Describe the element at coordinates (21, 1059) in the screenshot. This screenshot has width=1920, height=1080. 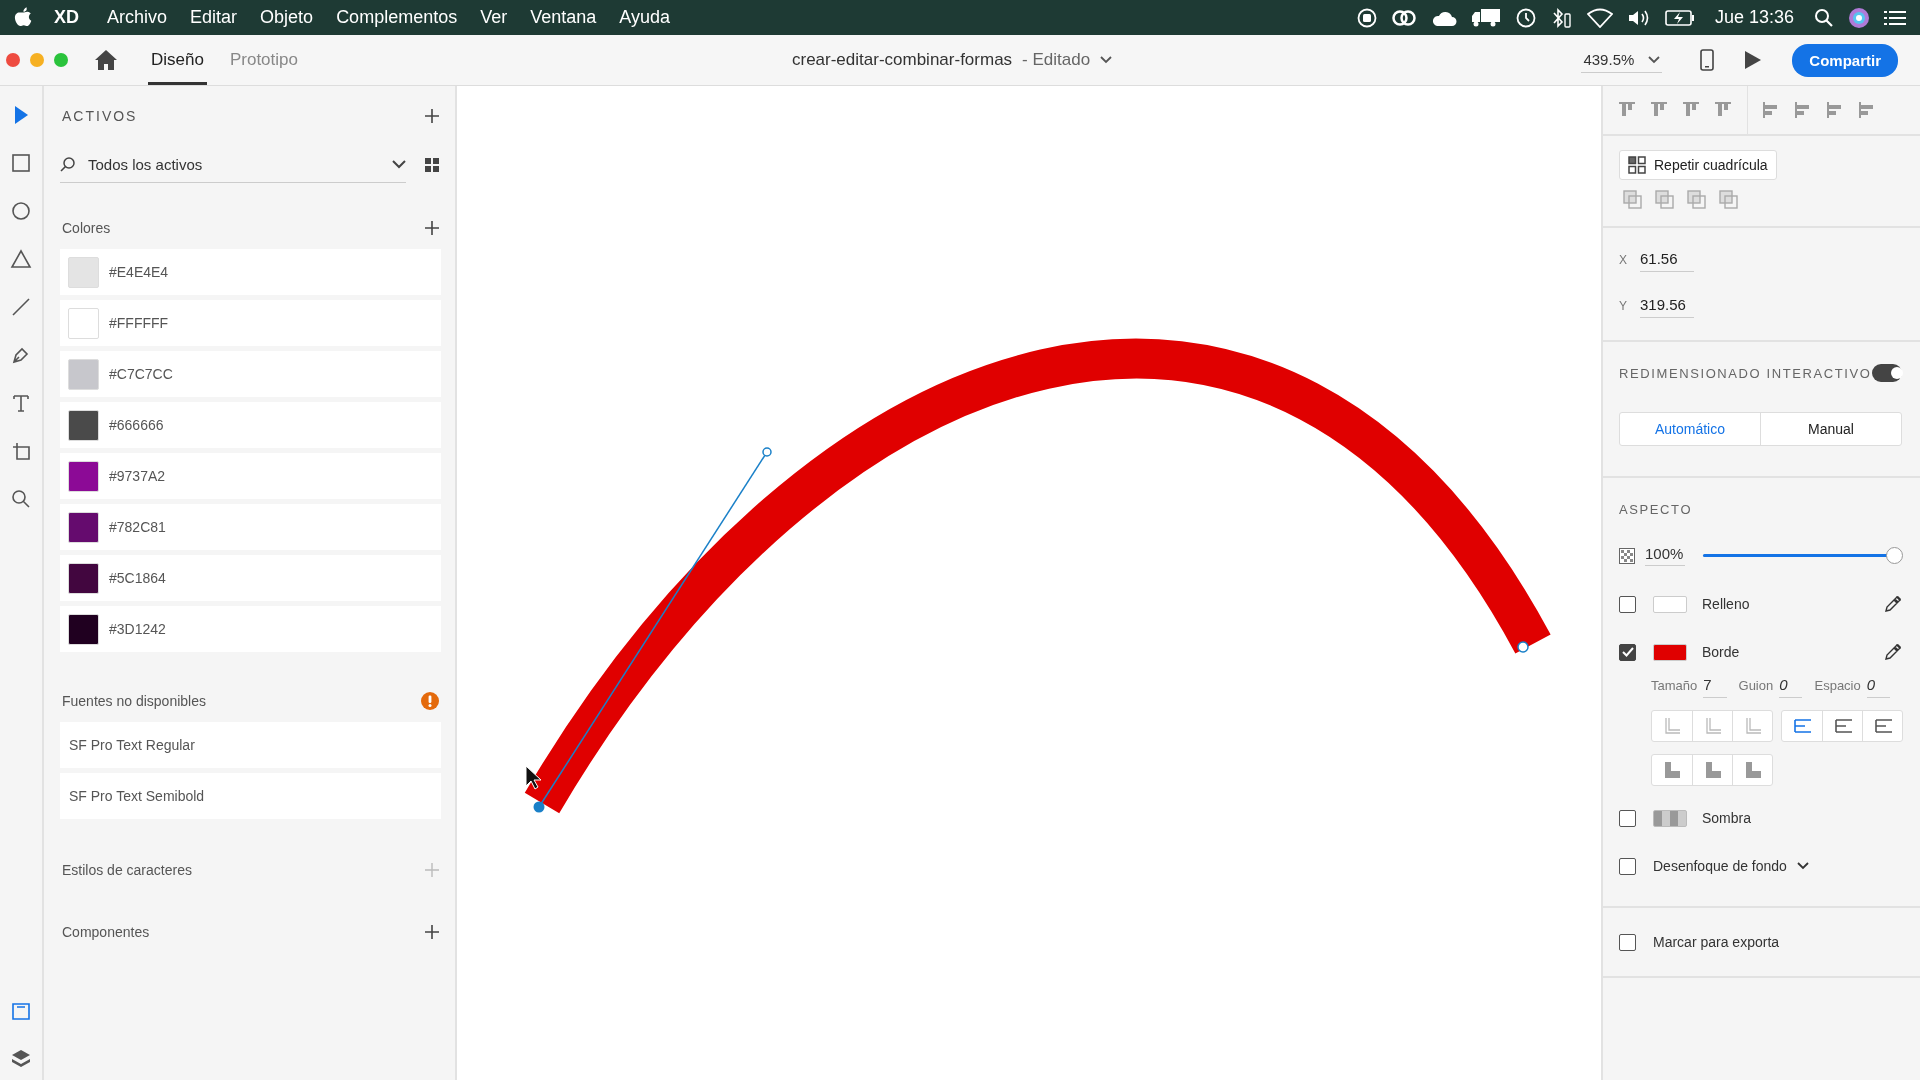
I see `layers-icon` at that location.